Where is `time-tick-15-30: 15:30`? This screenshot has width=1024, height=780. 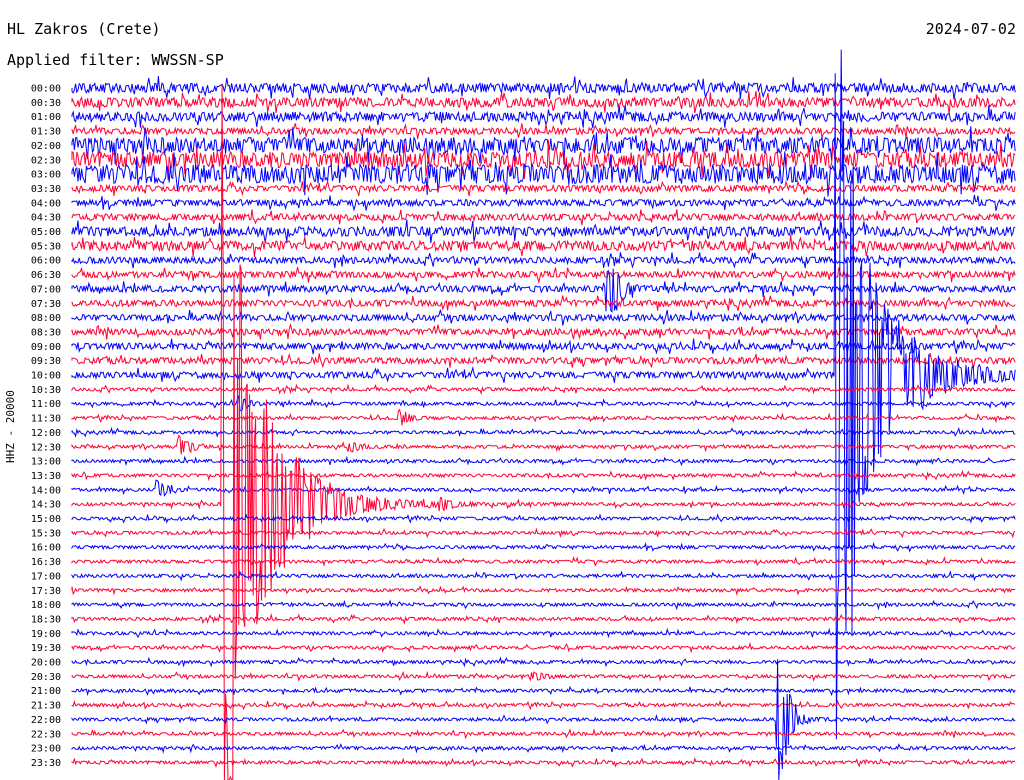 time-tick-15-30: 15:30 is located at coordinates (46, 533).